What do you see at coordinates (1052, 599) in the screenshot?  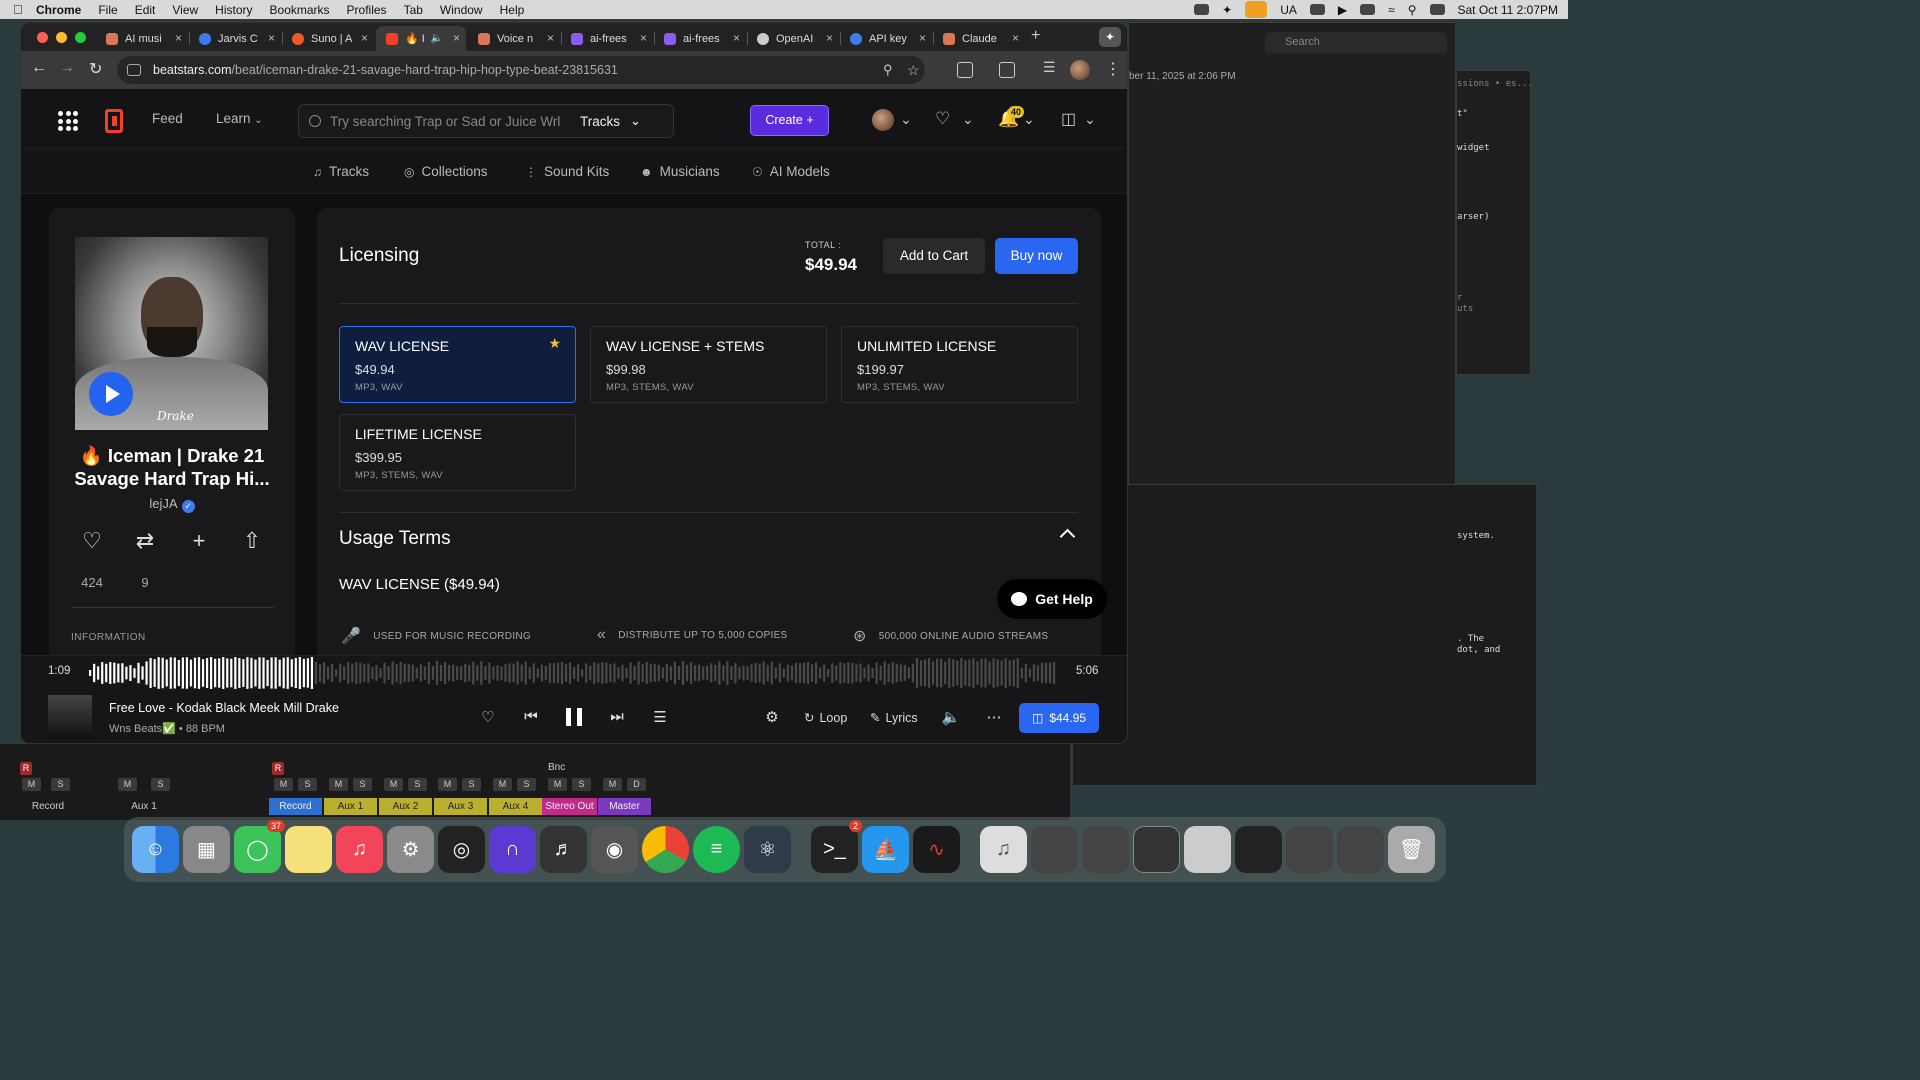 I see `get-help-button: Get Help` at bounding box center [1052, 599].